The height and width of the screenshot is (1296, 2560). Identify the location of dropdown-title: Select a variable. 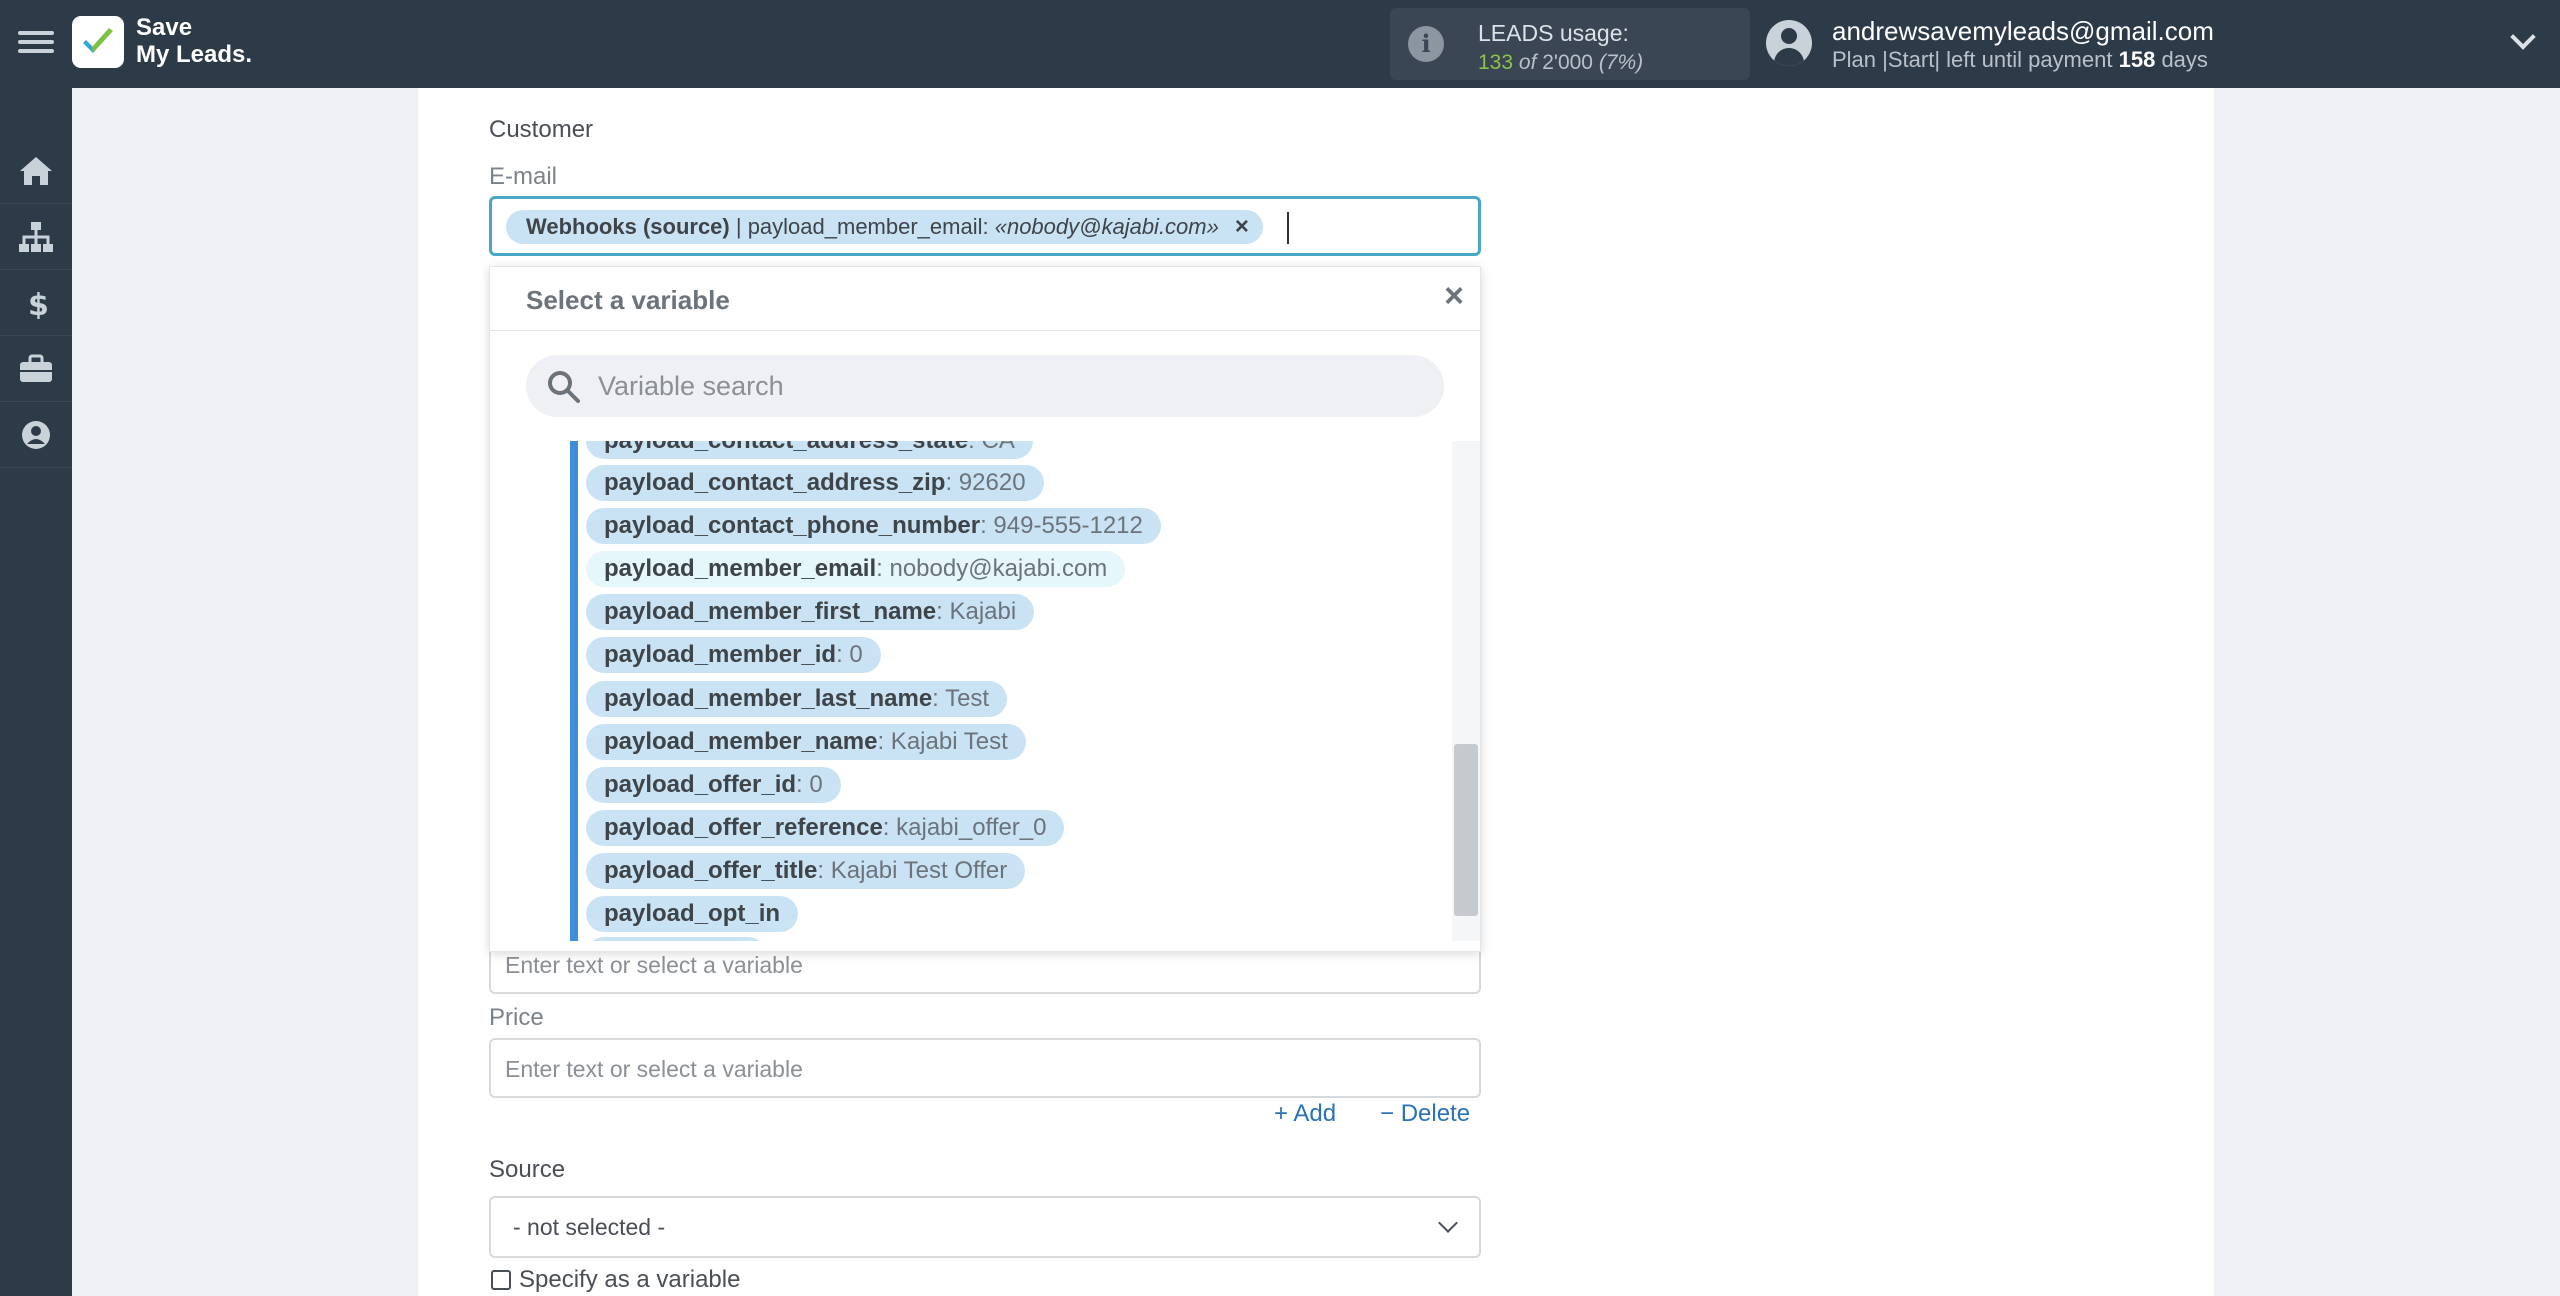
(628, 300).